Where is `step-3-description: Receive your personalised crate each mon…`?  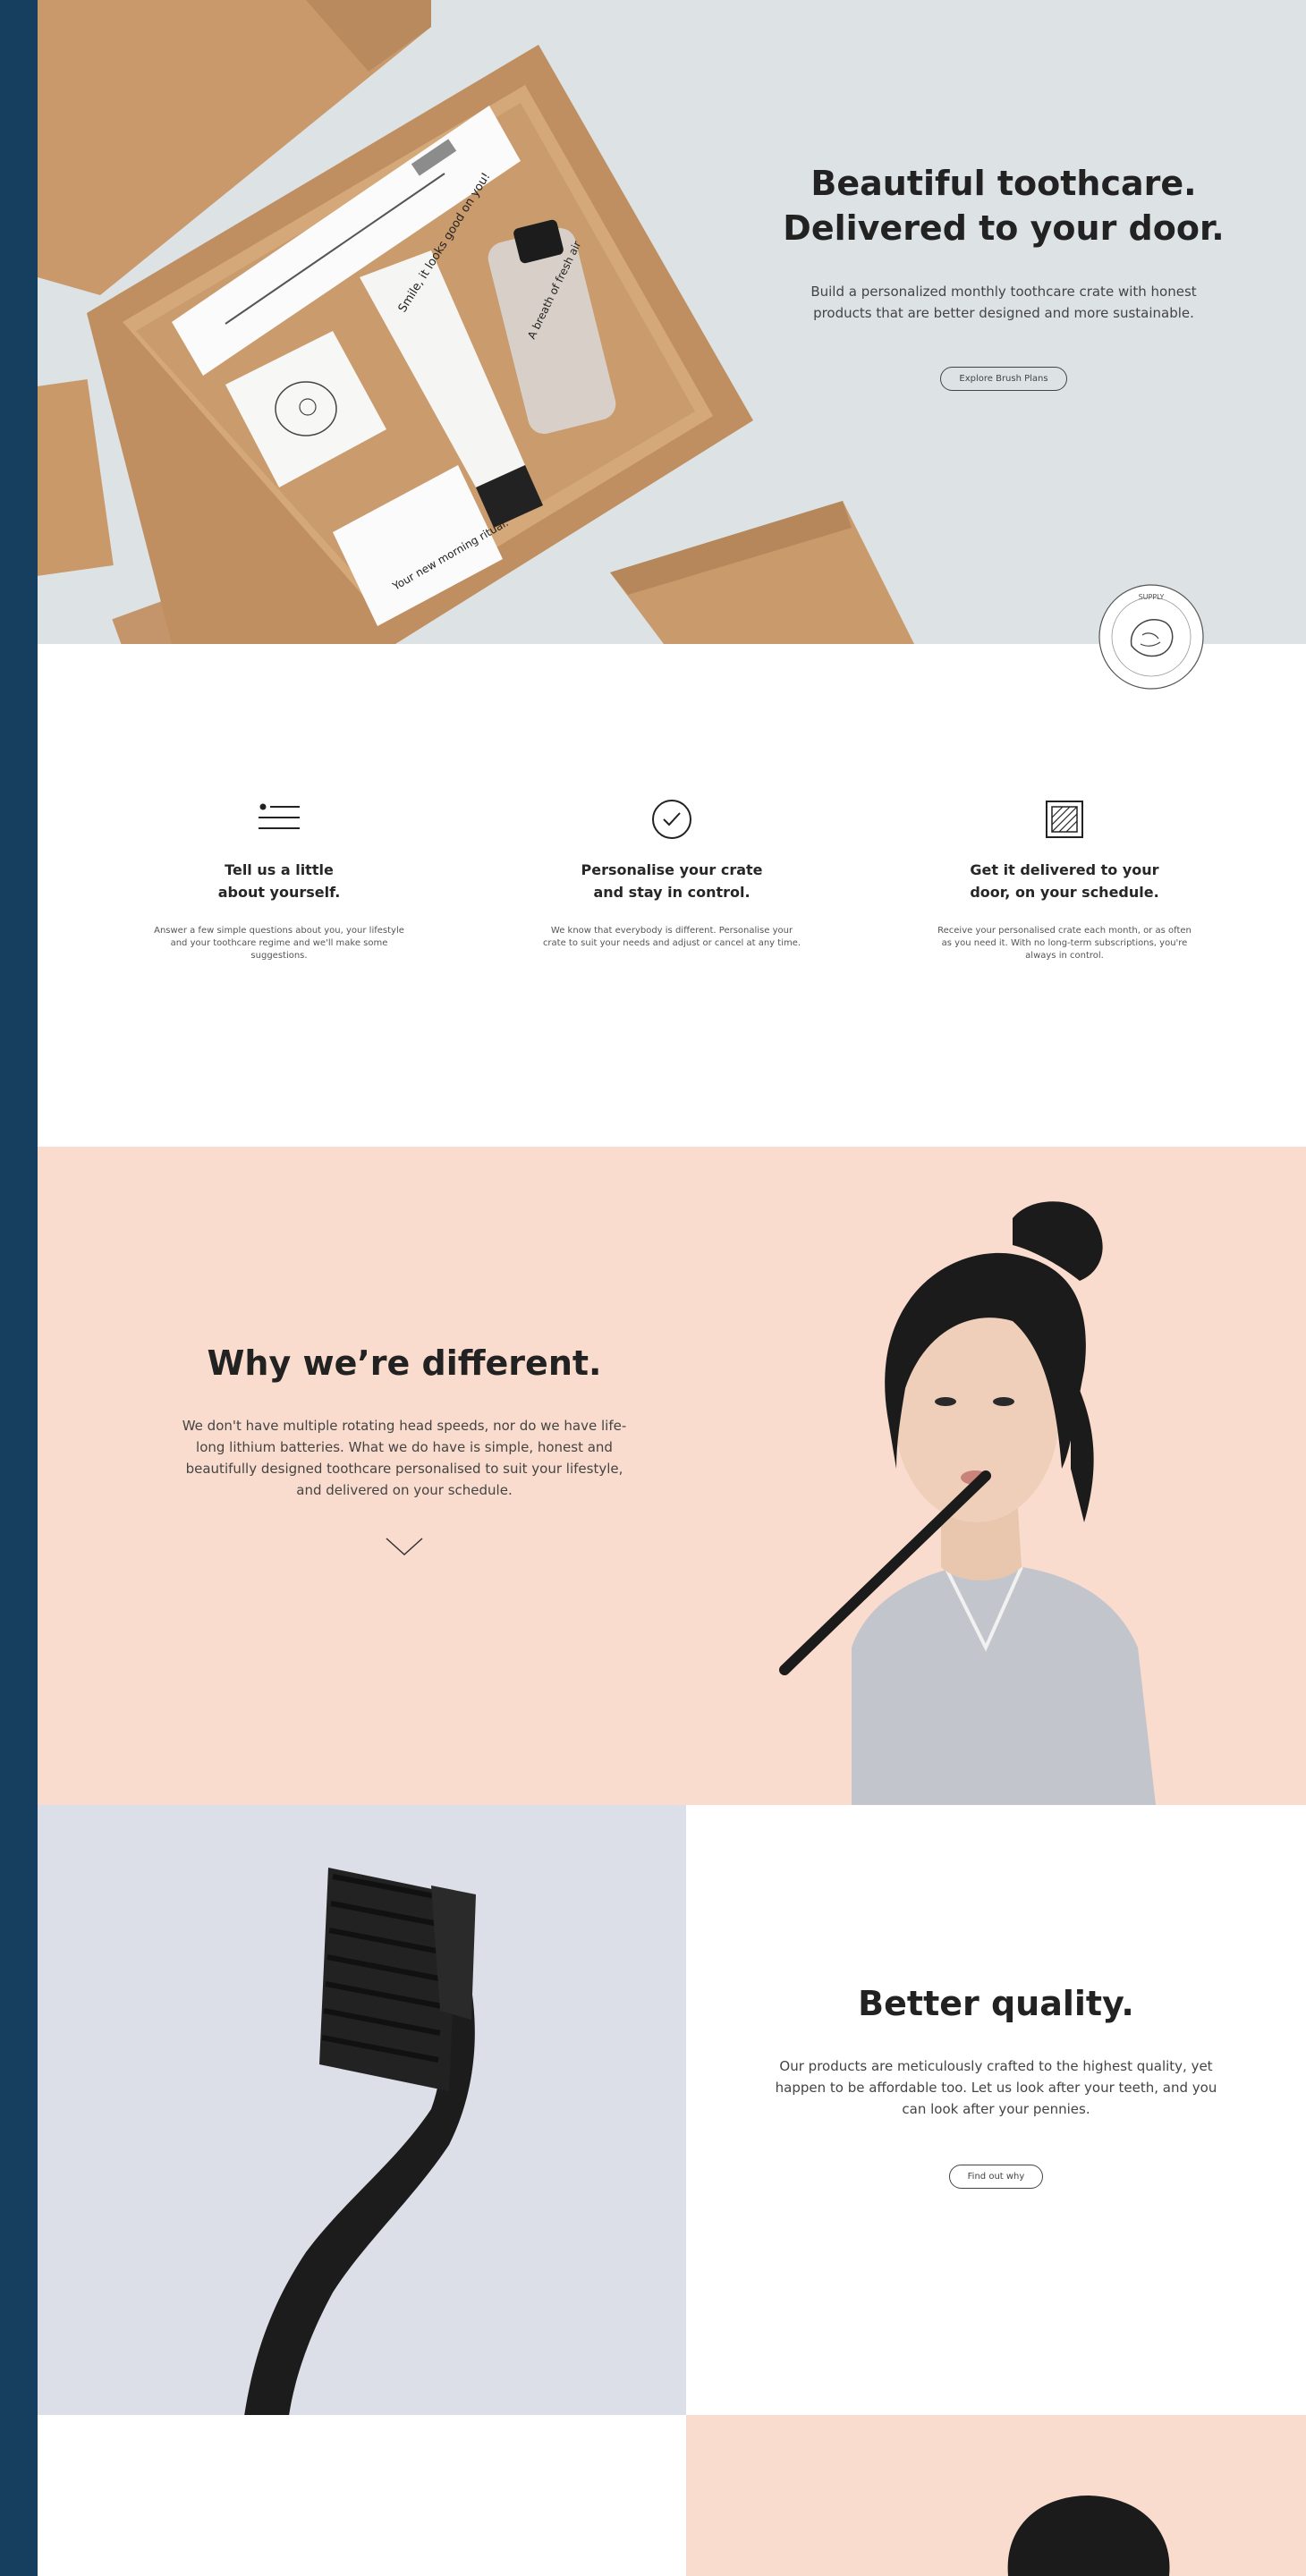 step-3-description: Receive your personalised crate each mon… is located at coordinates (1064, 943).